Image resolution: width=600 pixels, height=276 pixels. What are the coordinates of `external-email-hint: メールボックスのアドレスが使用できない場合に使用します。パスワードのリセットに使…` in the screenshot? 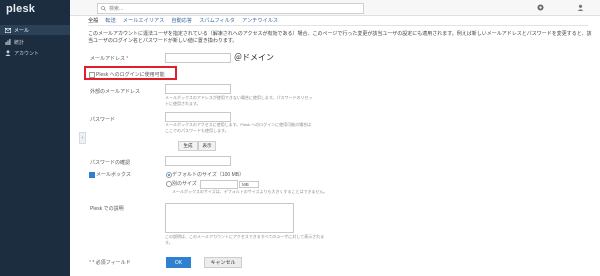 It's located at (239, 100).